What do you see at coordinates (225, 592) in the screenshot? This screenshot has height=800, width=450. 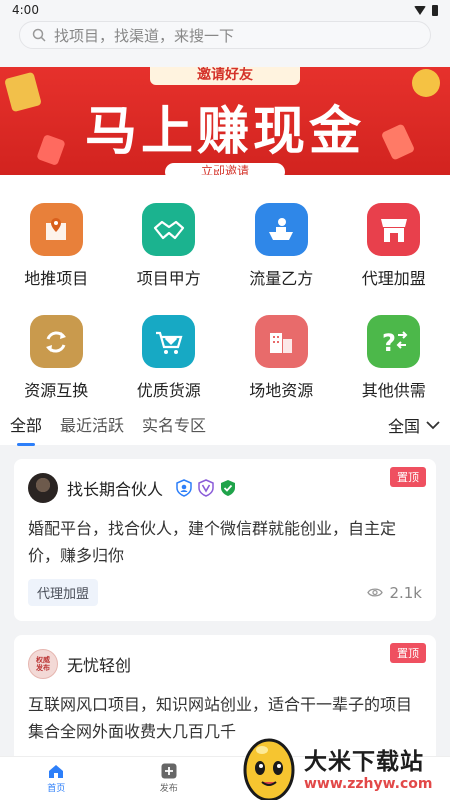 I see `post-footer: 代理加盟 2.1k` at bounding box center [225, 592].